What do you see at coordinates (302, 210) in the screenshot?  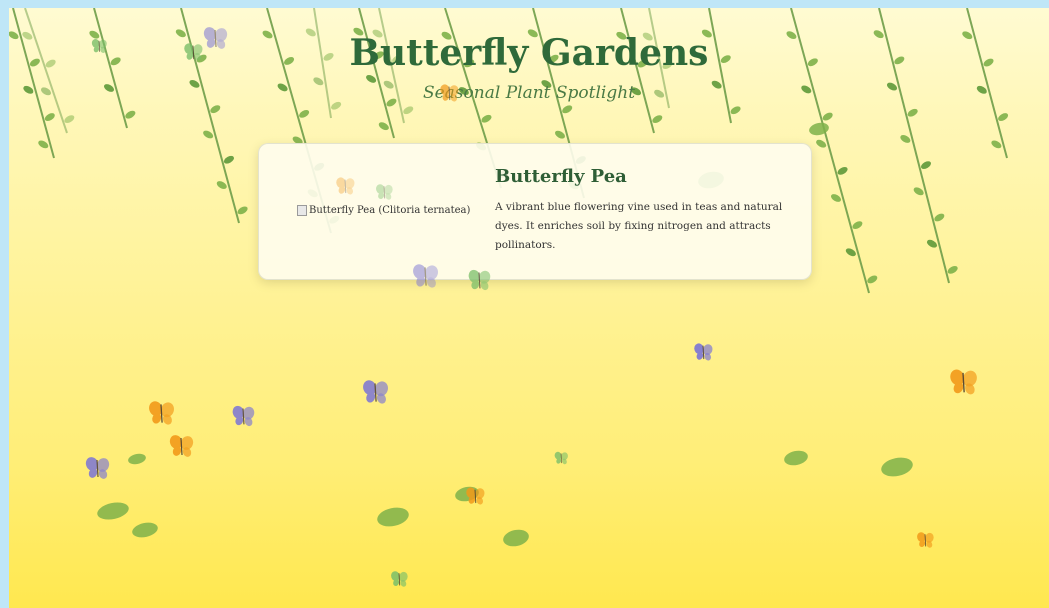 I see `broken-image-icon` at bounding box center [302, 210].